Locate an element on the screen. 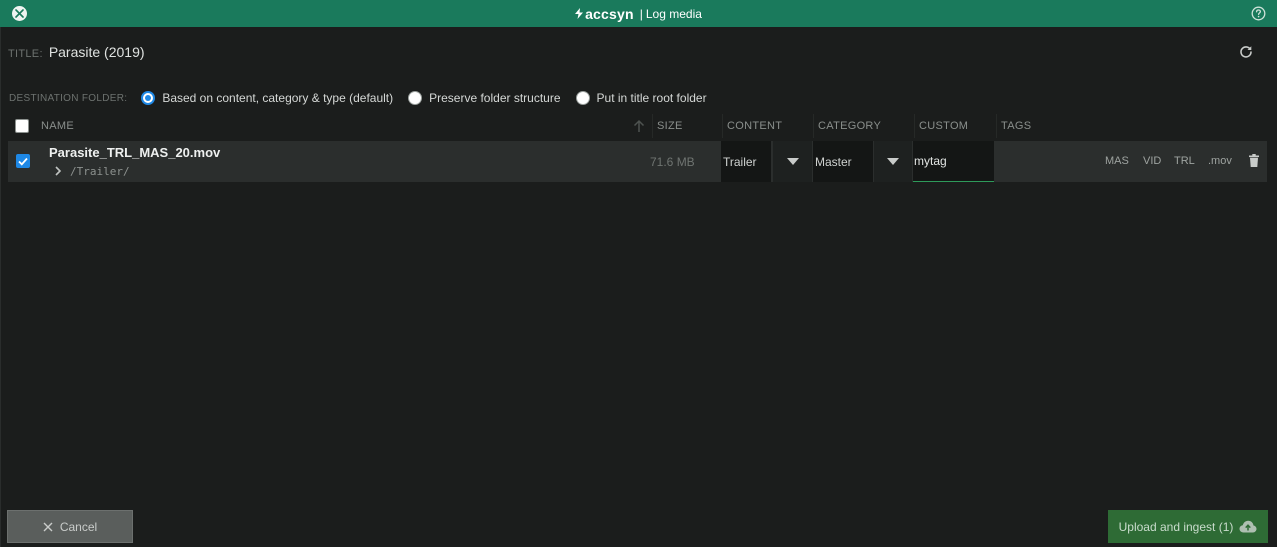 The height and width of the screenshot is (547, 1277). tag-badge: .mov is located at coordinates (1220, 161).